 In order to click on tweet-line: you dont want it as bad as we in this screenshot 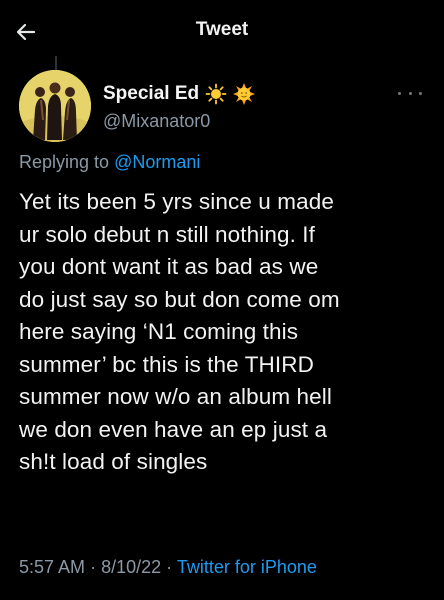, I will do `click(169, 266)`.